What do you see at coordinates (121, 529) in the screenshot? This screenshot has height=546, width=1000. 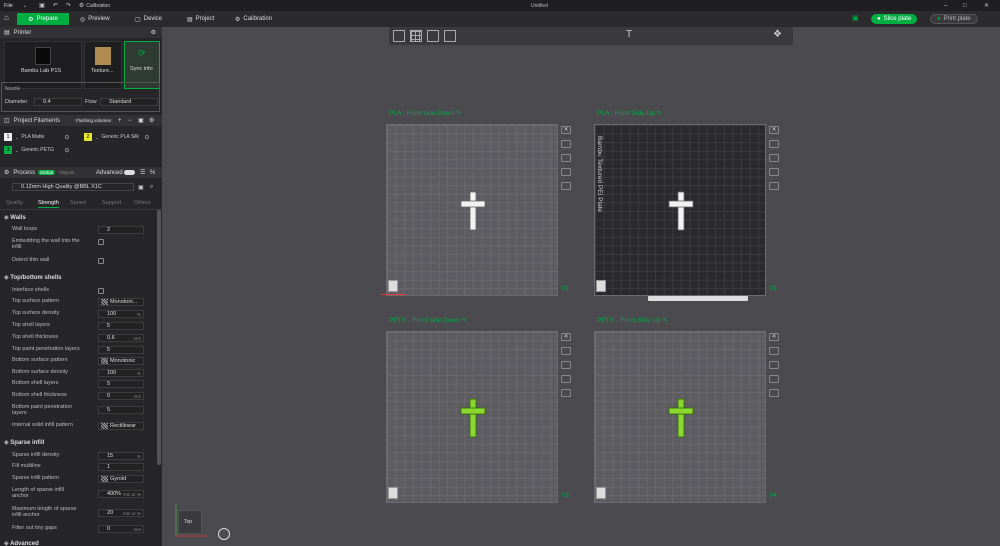 I see `filter-gaps-input: 0 mm` at bounding box center [121, 529].